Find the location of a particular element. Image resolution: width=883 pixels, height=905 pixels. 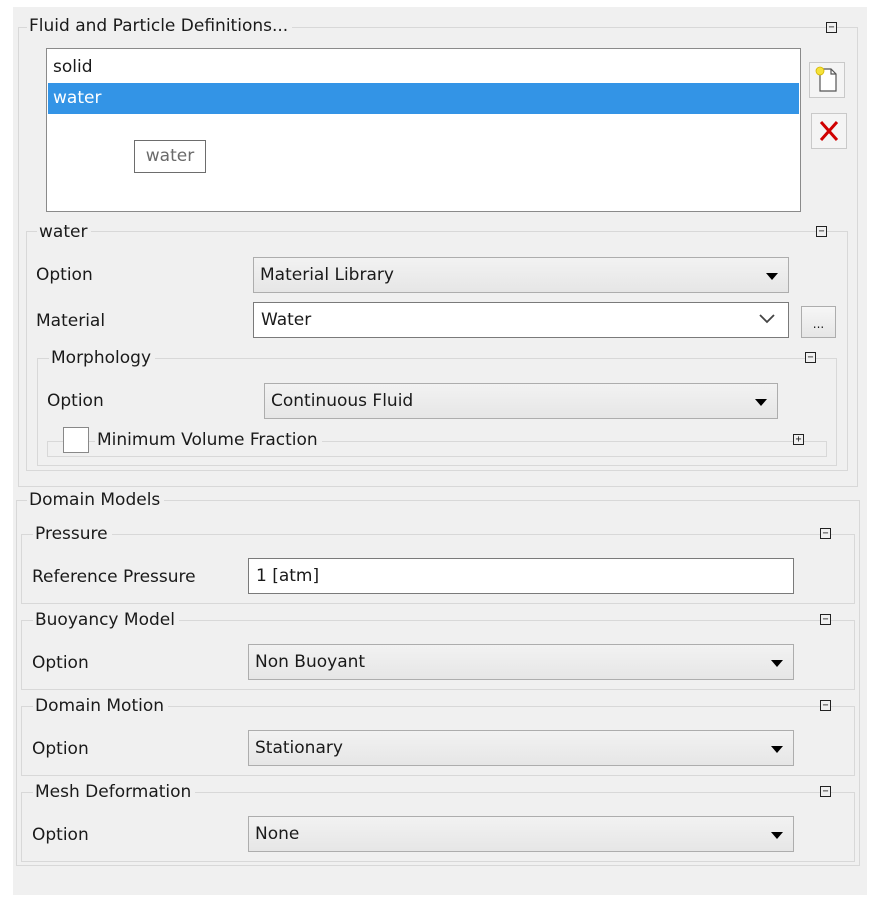

new-document-icon is located at coordinates (826, 79).